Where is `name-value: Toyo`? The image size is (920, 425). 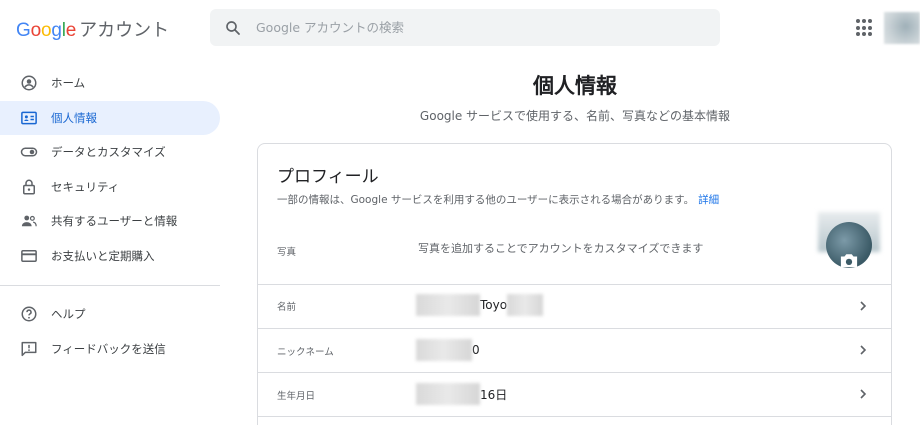 name-value: Toyo is located at coordinates (480, 305).